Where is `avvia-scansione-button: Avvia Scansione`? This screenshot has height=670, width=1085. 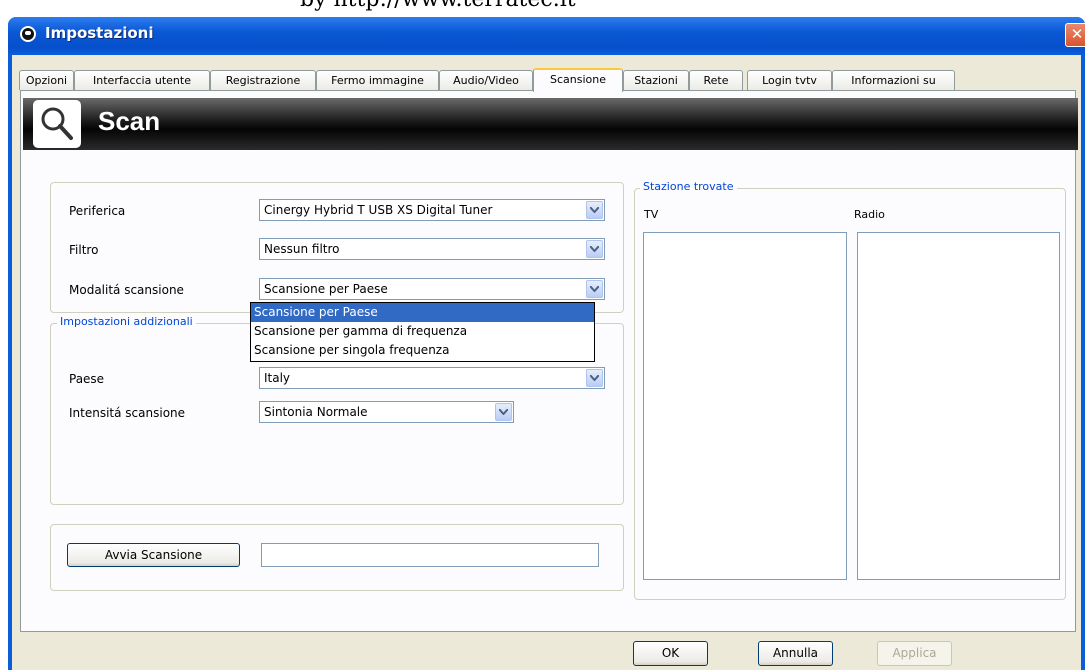 avvia-scansione-button: Avvia Scansione is located at coordinates (153, 555).